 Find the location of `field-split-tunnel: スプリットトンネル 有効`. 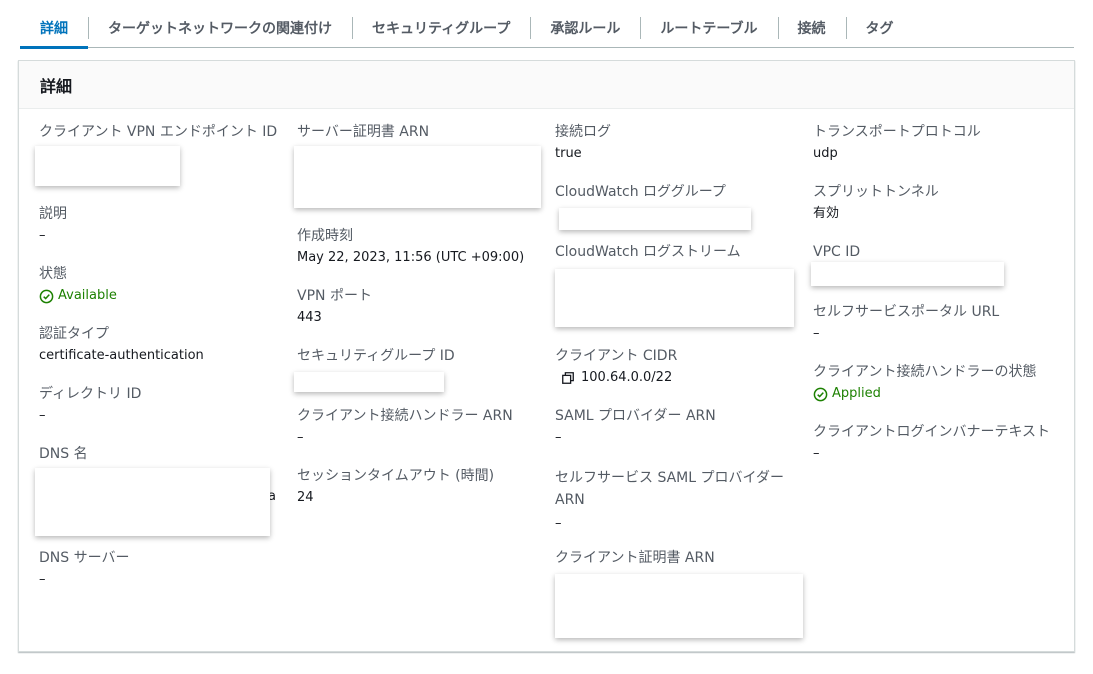

field-split-tunnel: スプリットトンネル 有効 is located at coordinates (938, 203).